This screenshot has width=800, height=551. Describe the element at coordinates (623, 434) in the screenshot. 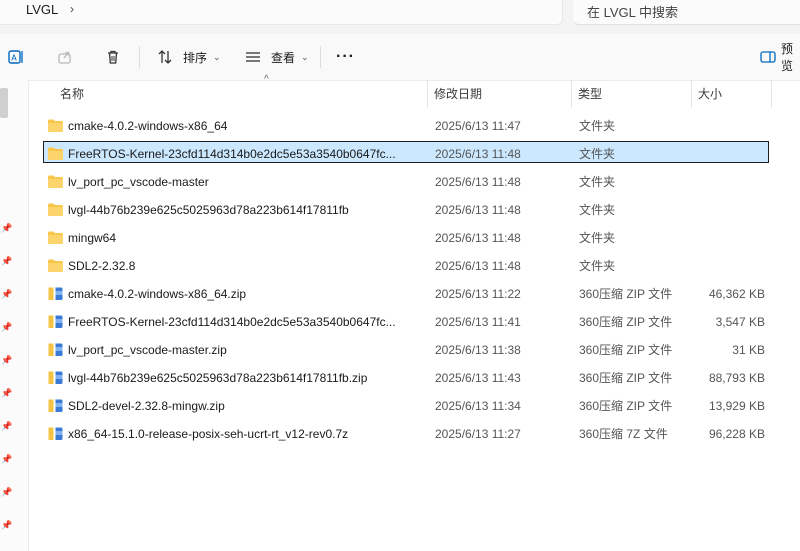

I see `file-type: 360压缩 7Z 文件` at that location.